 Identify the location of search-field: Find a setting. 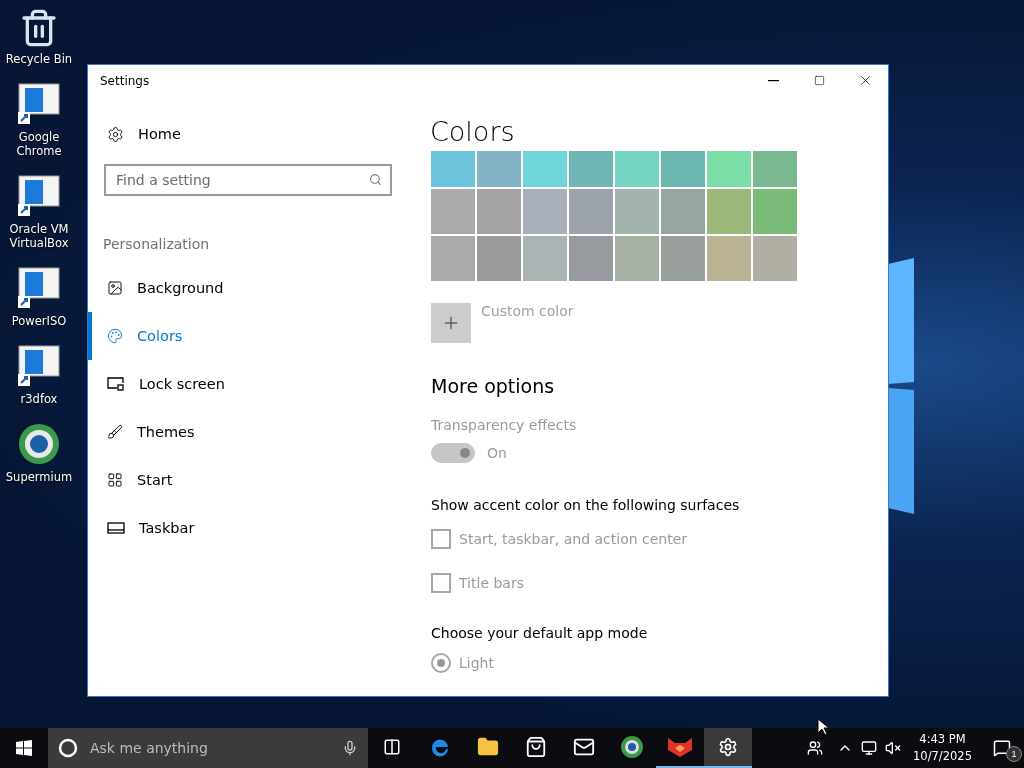
(248, 180).